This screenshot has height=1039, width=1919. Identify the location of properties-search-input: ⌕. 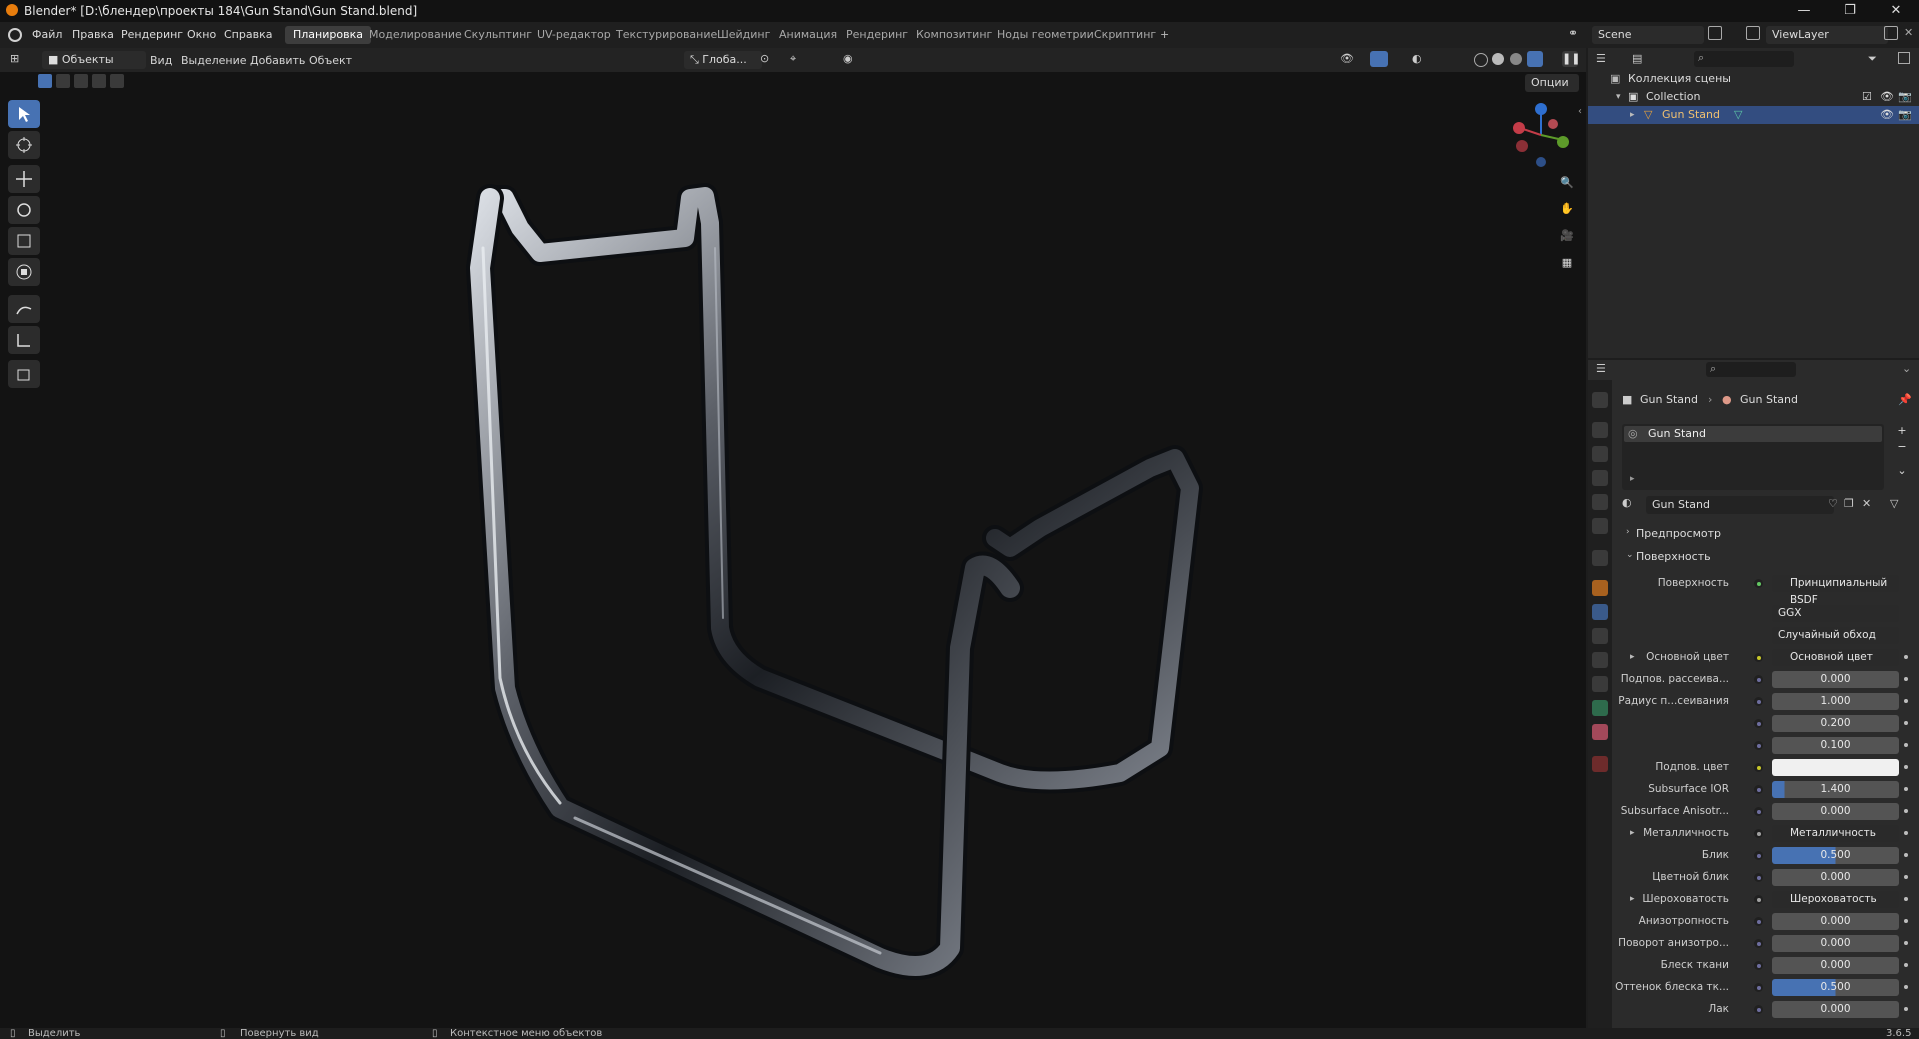
(1751, 369).